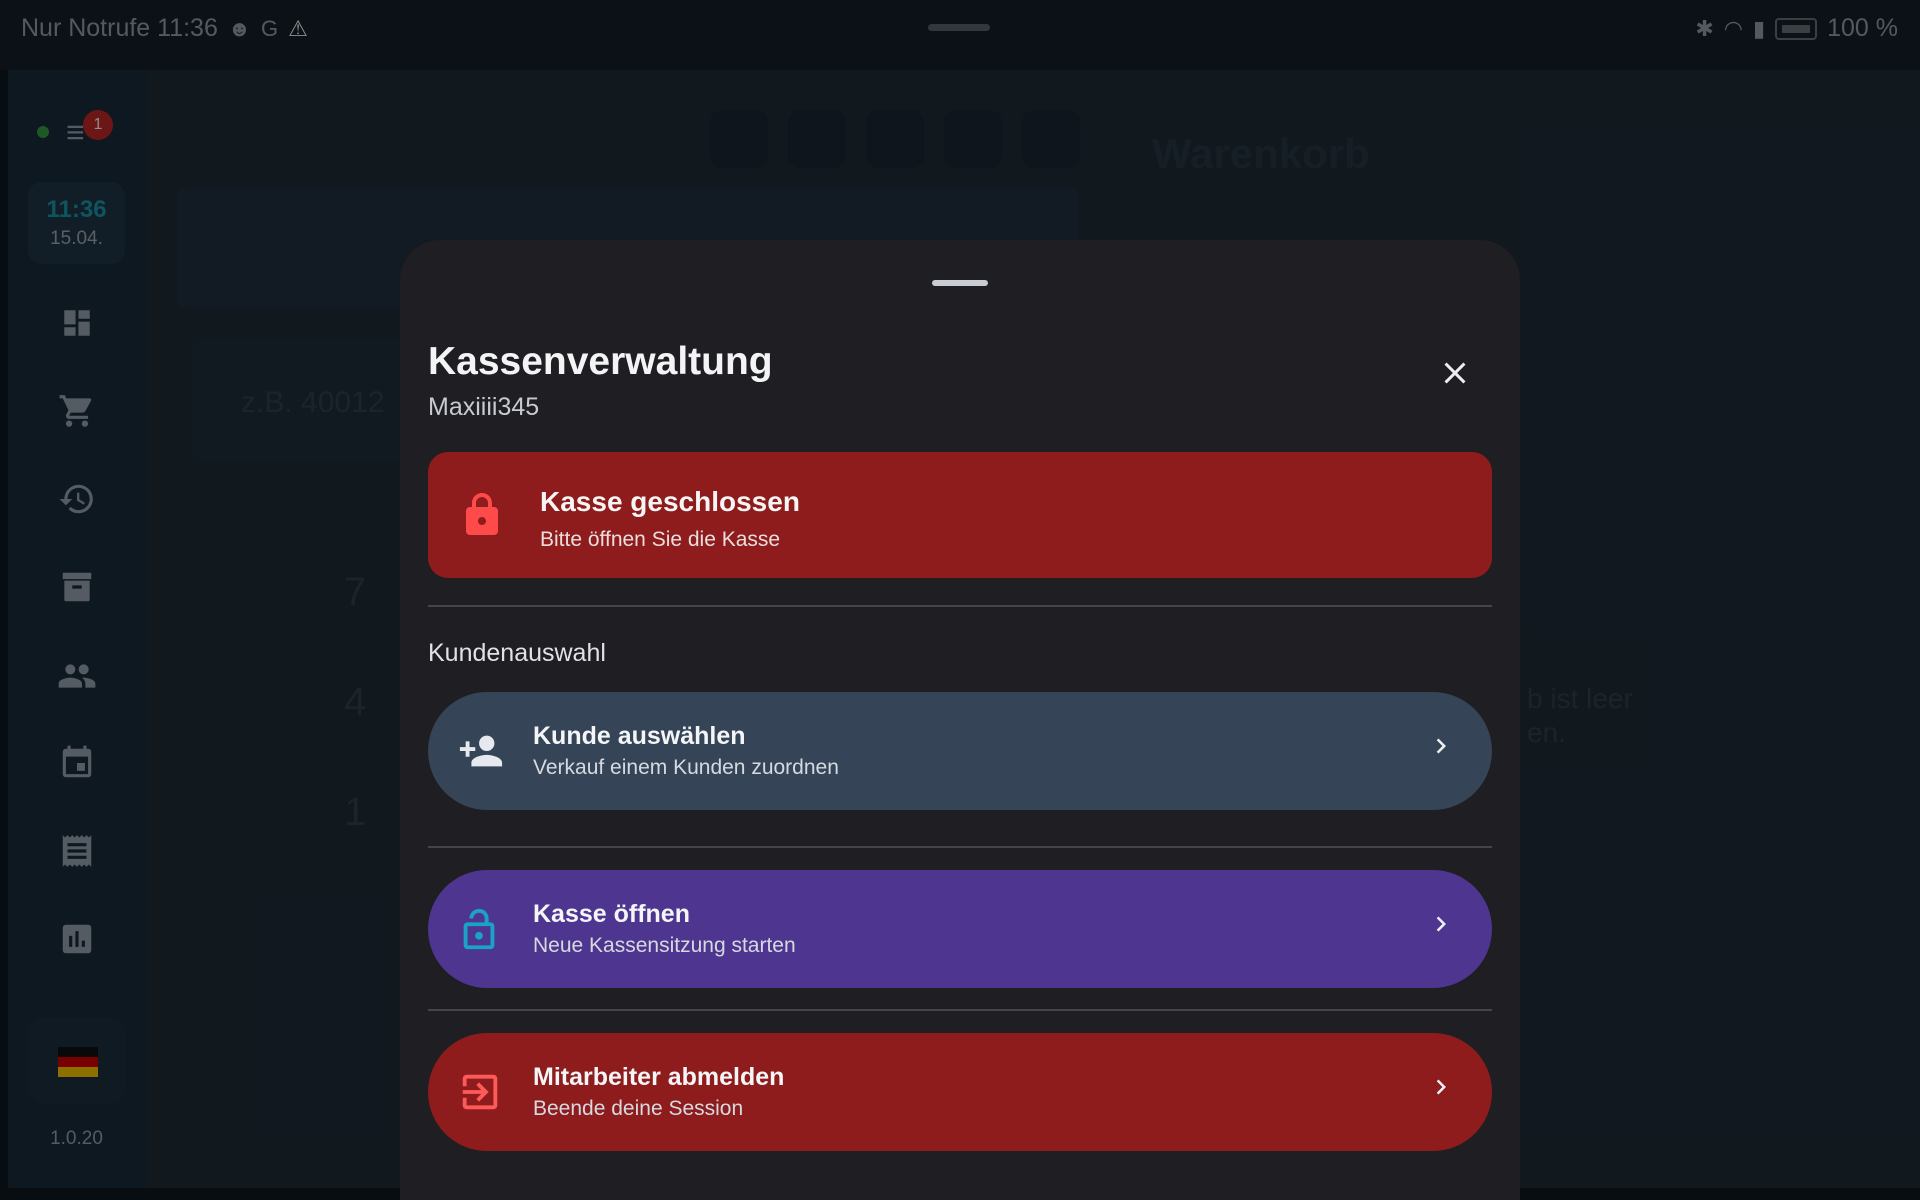  What do you see at coordinates (664, 945) in the screenshot?
I see `action-text: Neue Kassensitzung starten` at bounding box center [664, 945].